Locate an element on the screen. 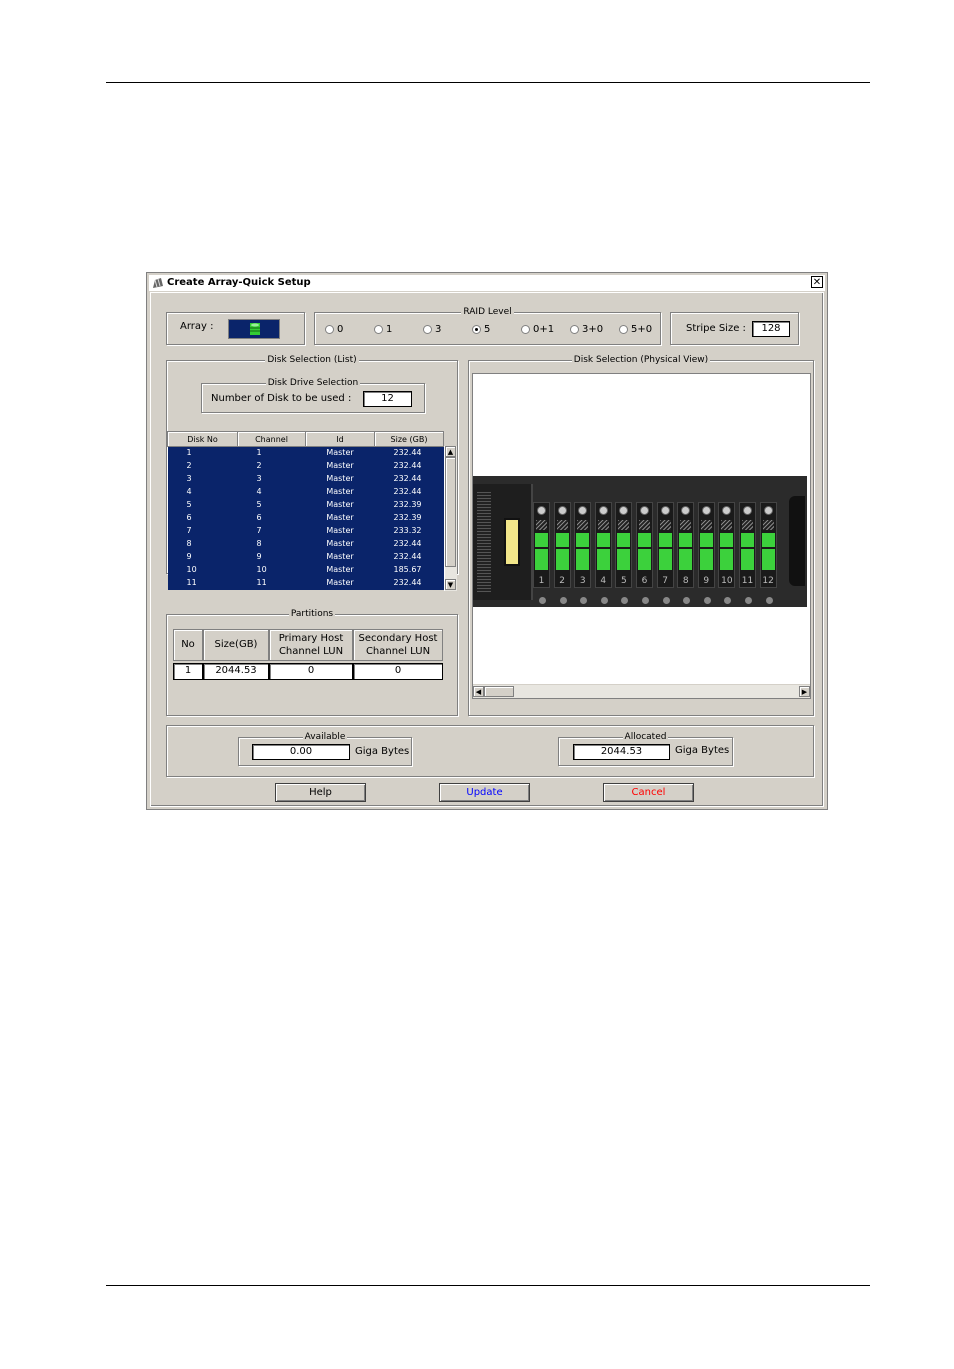 The height and width of the screenshot is (1369, 954). table-row: 11 11 Master 232.44 is located at coordinates (305, 583).